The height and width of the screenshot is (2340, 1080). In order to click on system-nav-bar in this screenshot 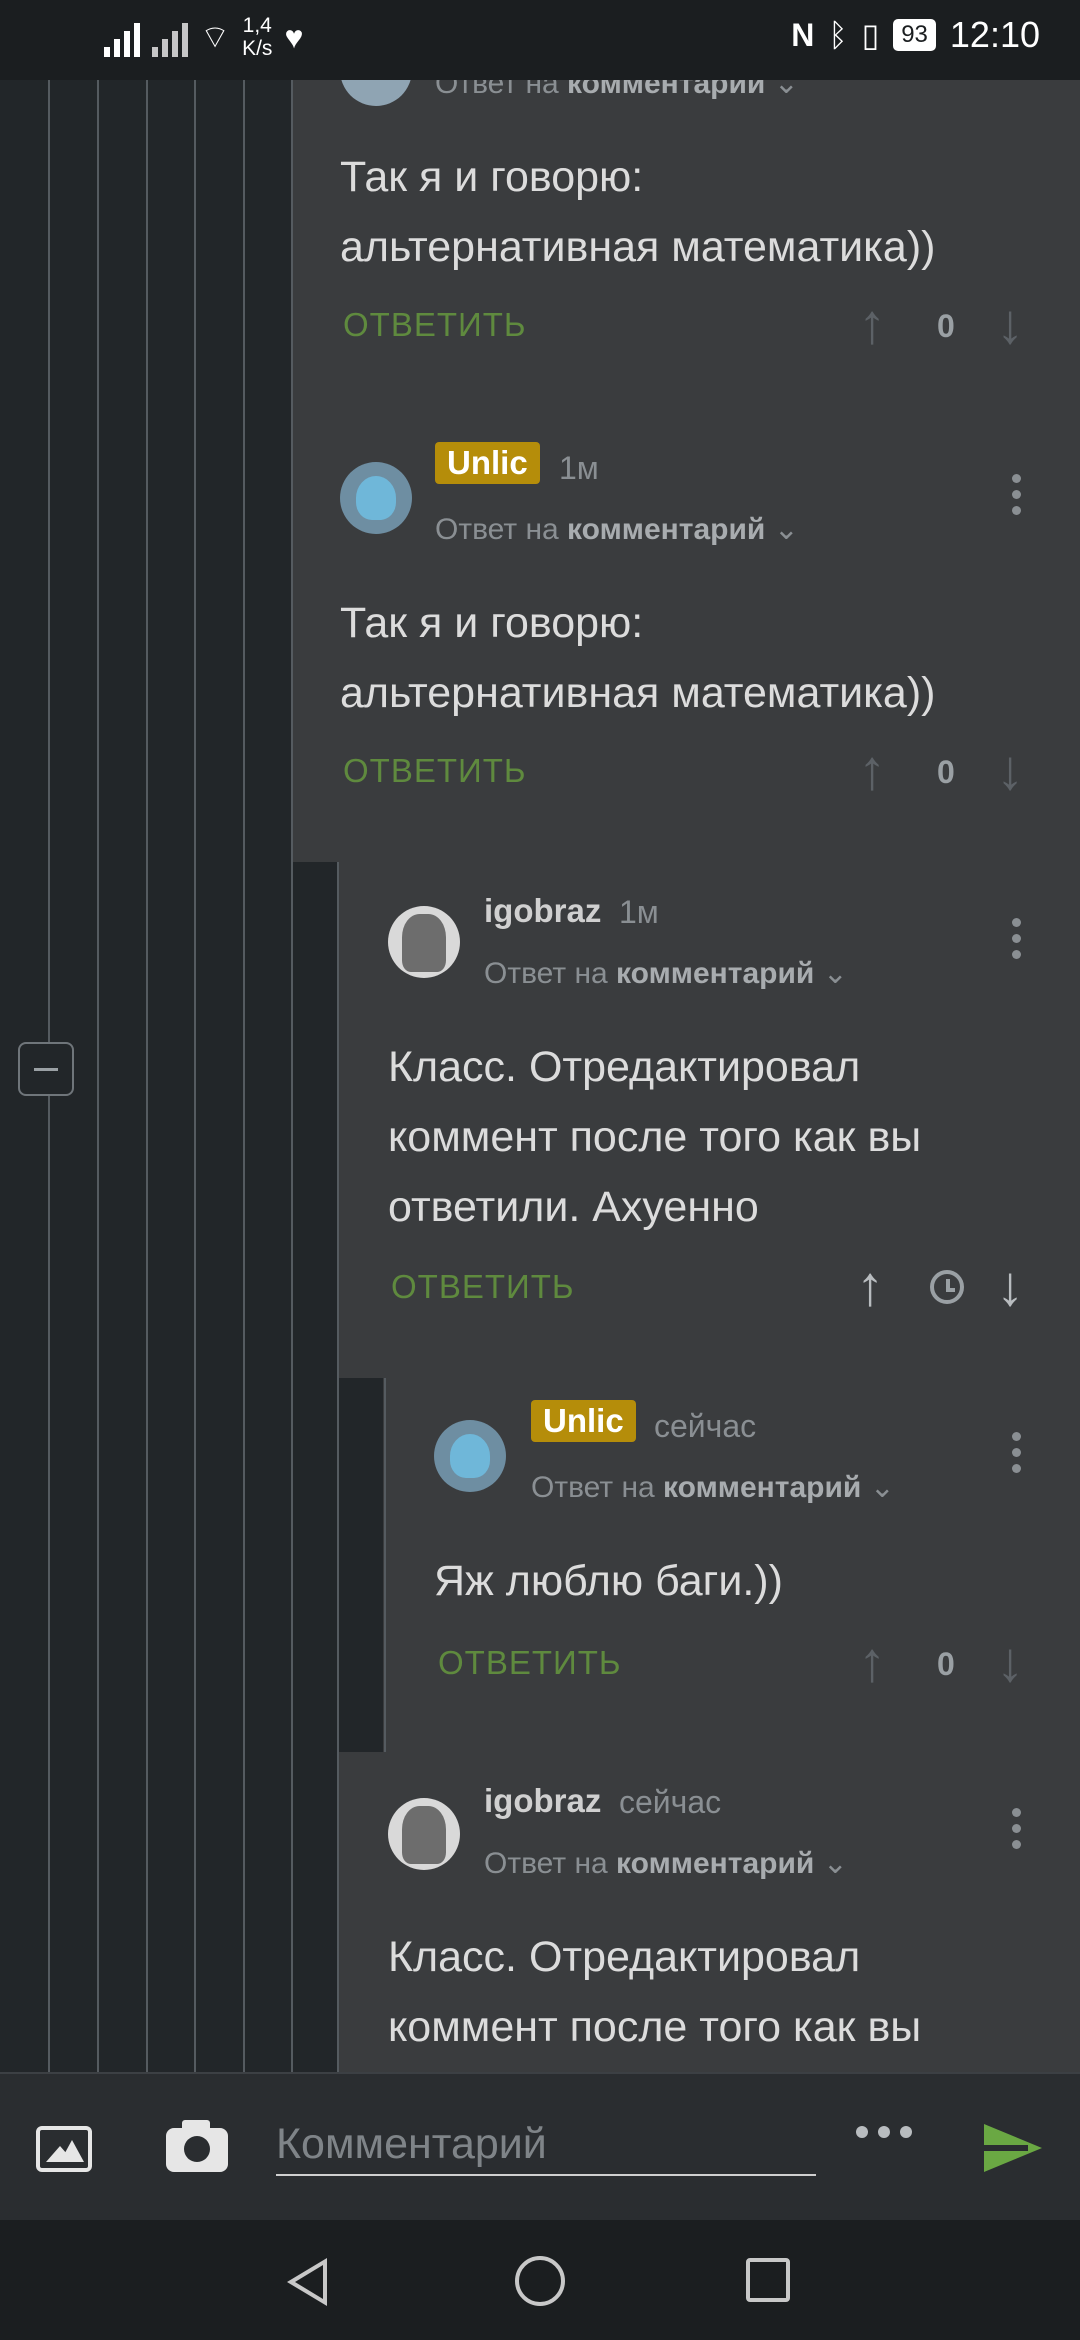, I will do `click(540, 2280)`.